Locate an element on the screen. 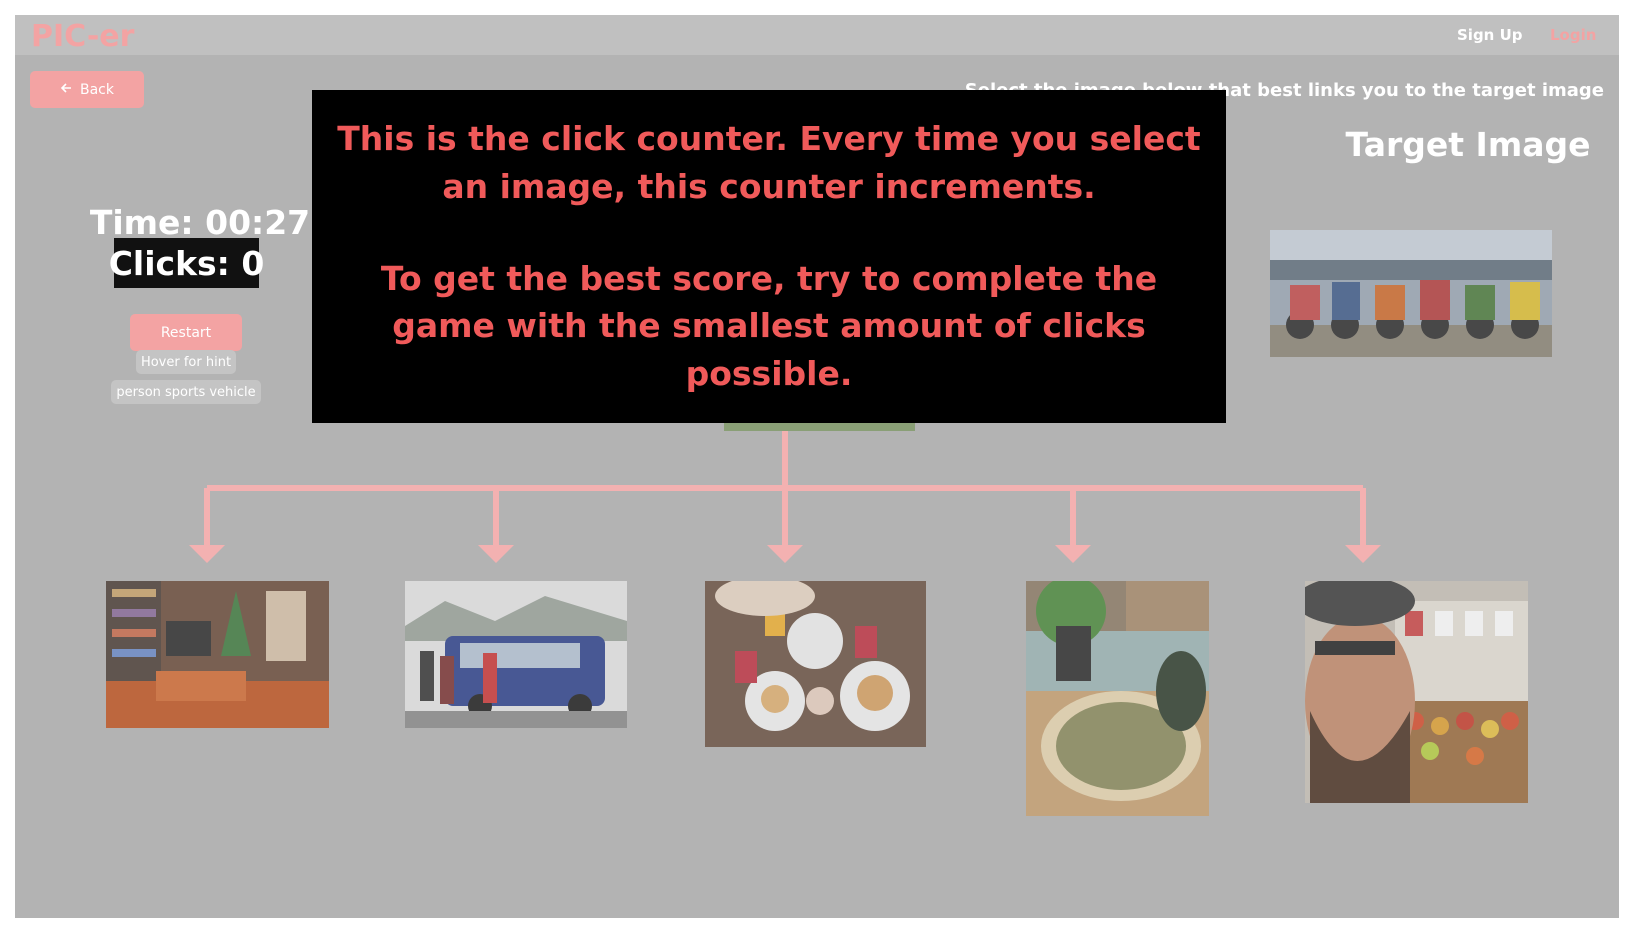 Image resolution: width=1633 pixels, height=932 pixels. back-label: Back is located at coordinates (97, 89).